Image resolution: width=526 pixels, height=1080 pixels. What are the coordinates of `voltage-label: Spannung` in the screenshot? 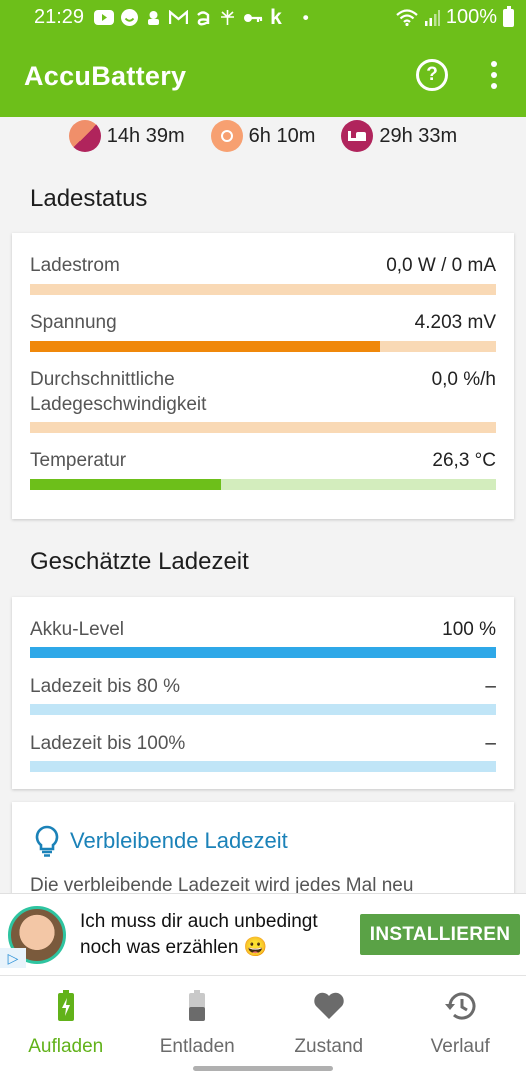 It's located at (73, 322).